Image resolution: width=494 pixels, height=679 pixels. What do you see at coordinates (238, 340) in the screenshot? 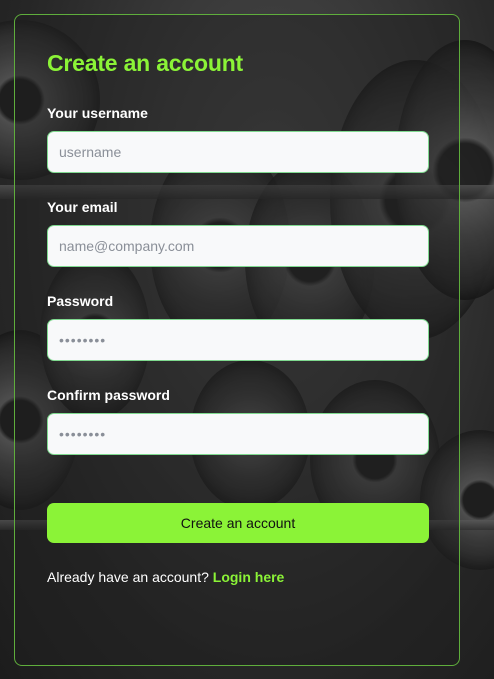
I see `password-input` at bounding box center [238, 340].